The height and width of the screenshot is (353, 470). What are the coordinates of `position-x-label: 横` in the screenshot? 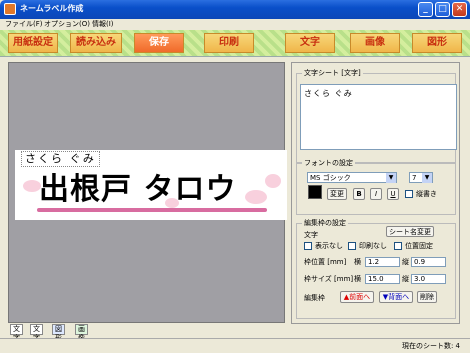 It's located at (357, 262).